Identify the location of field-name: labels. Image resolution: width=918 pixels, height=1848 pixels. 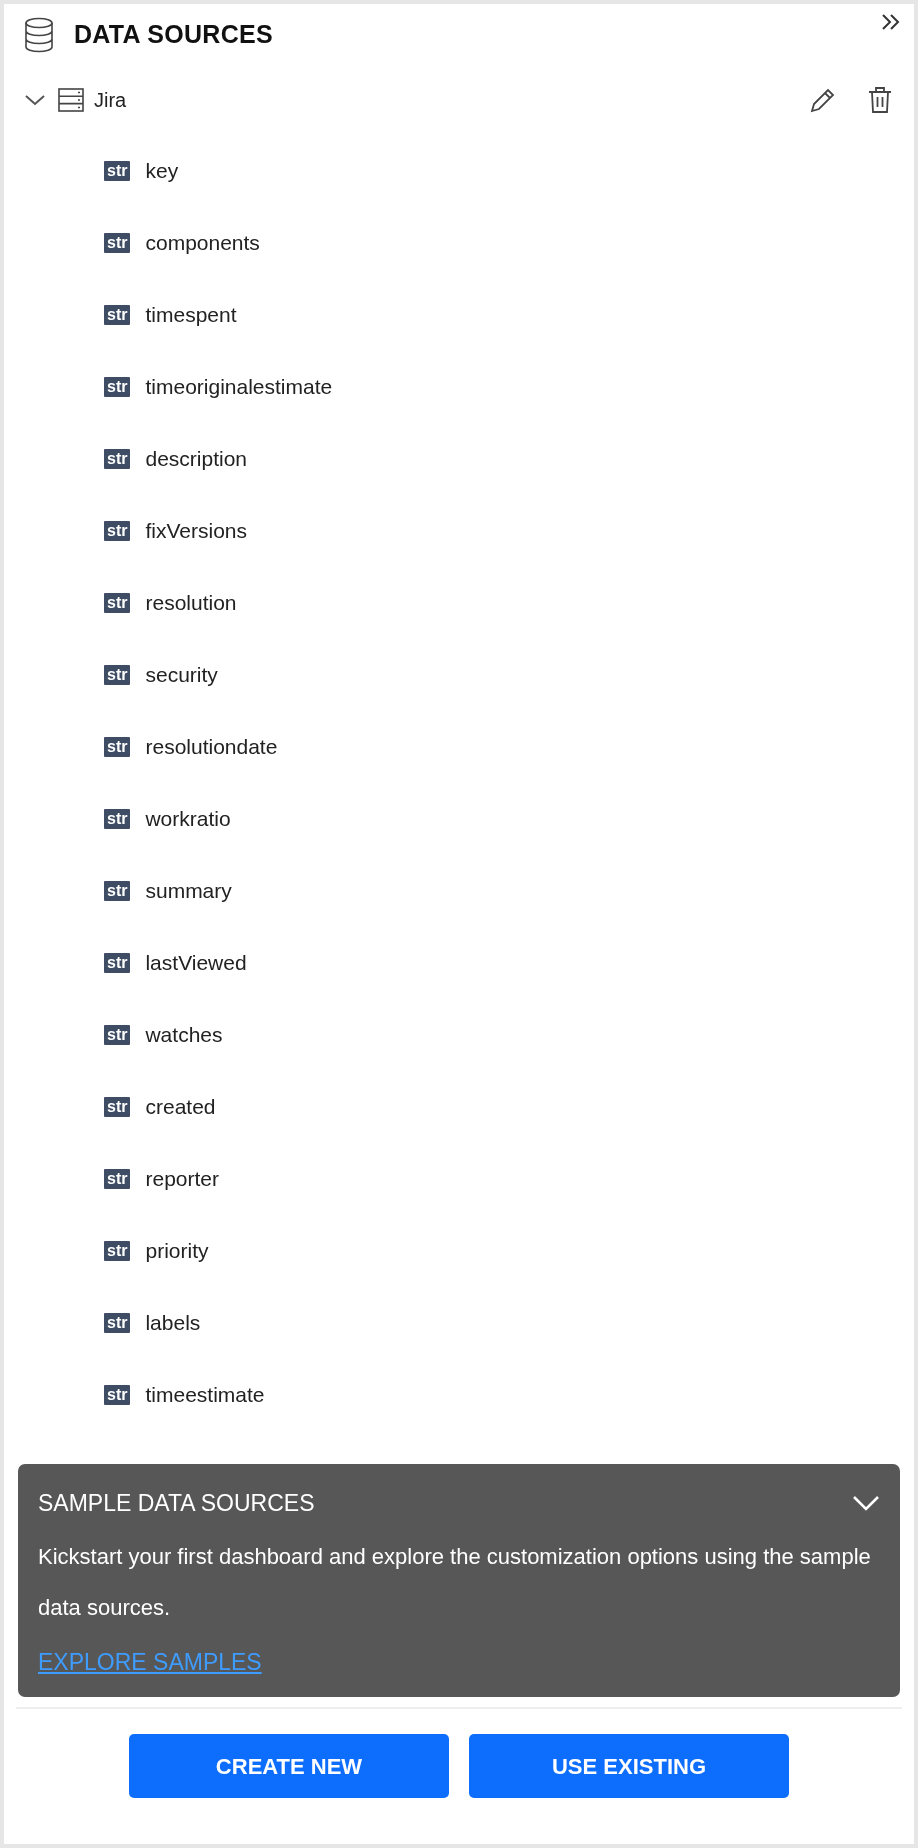
(173, 1323).